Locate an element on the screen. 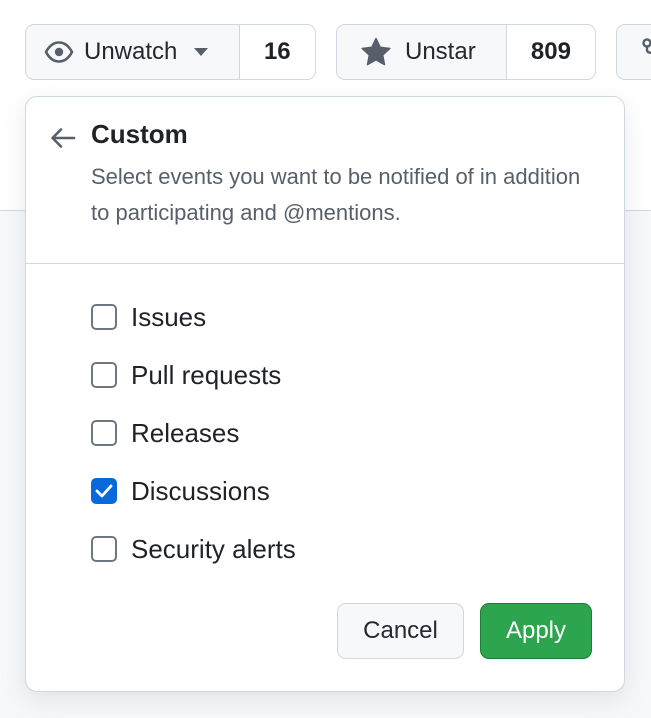 The height and width of the screenshot is (718, 651). option-pull-requests: Pull requests is located at coordinates (186, 375).